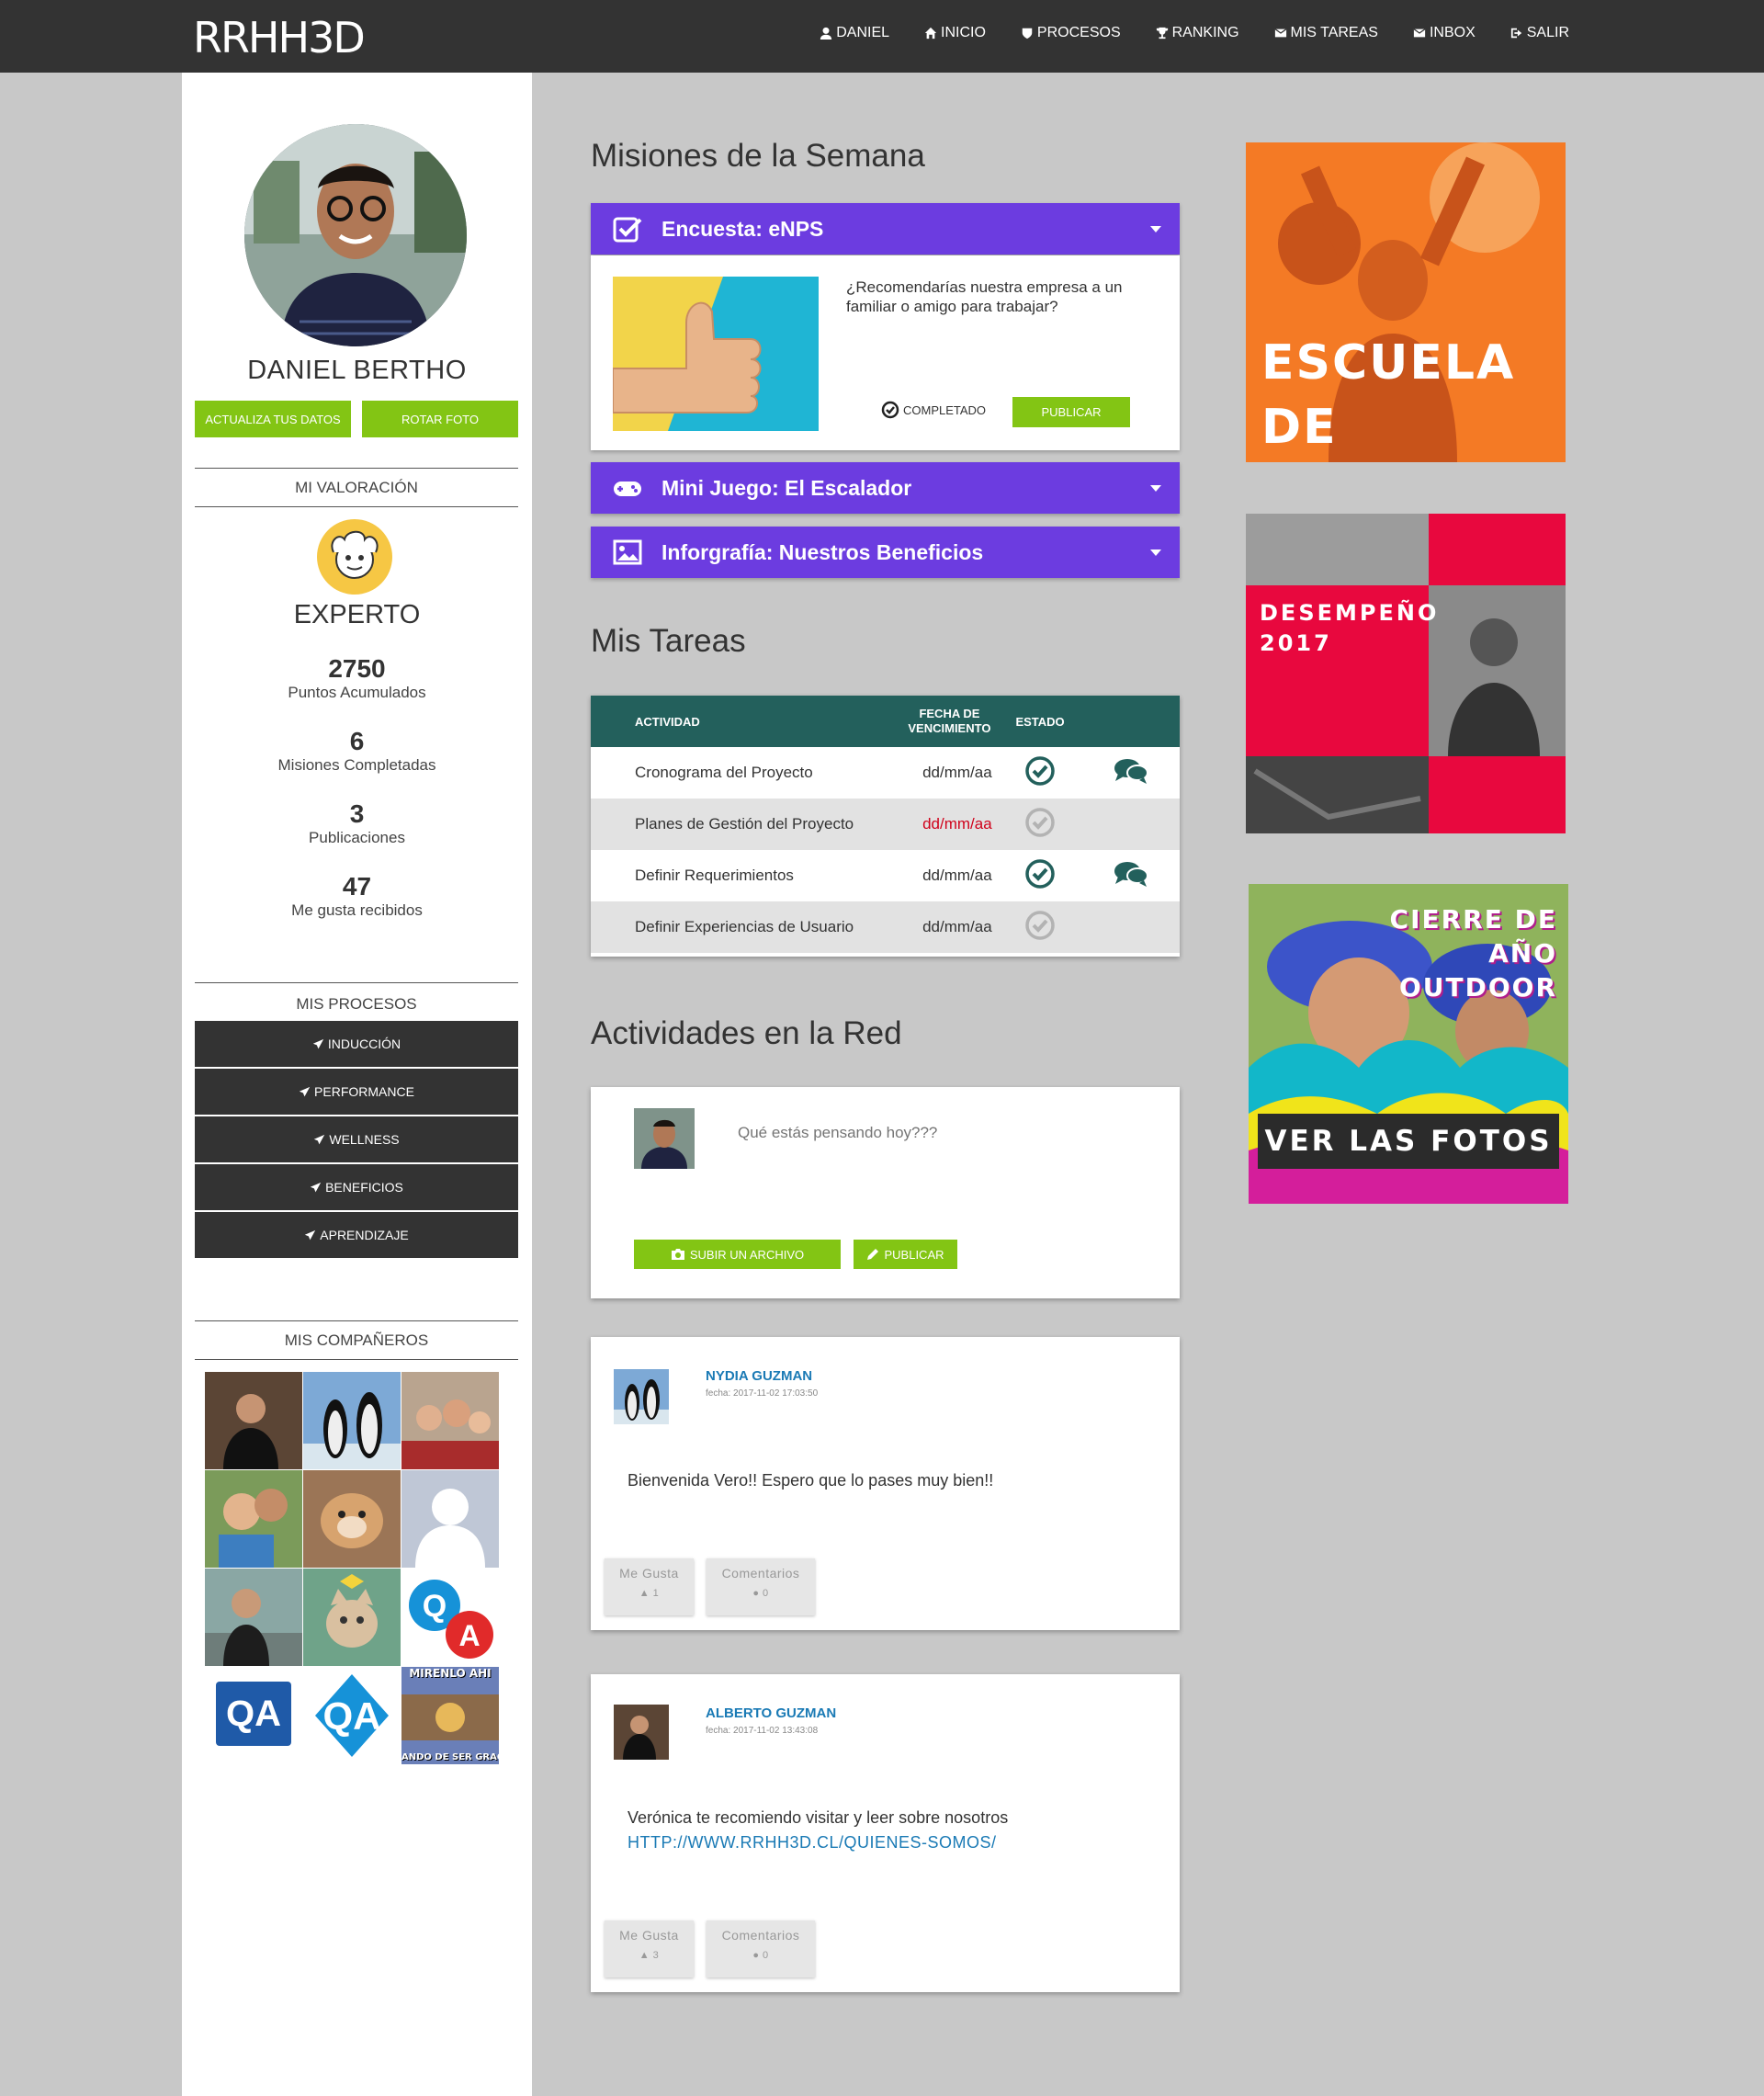  I want to click on companeros-title: MIS COMPAÑEROS, so click(357, 1340).